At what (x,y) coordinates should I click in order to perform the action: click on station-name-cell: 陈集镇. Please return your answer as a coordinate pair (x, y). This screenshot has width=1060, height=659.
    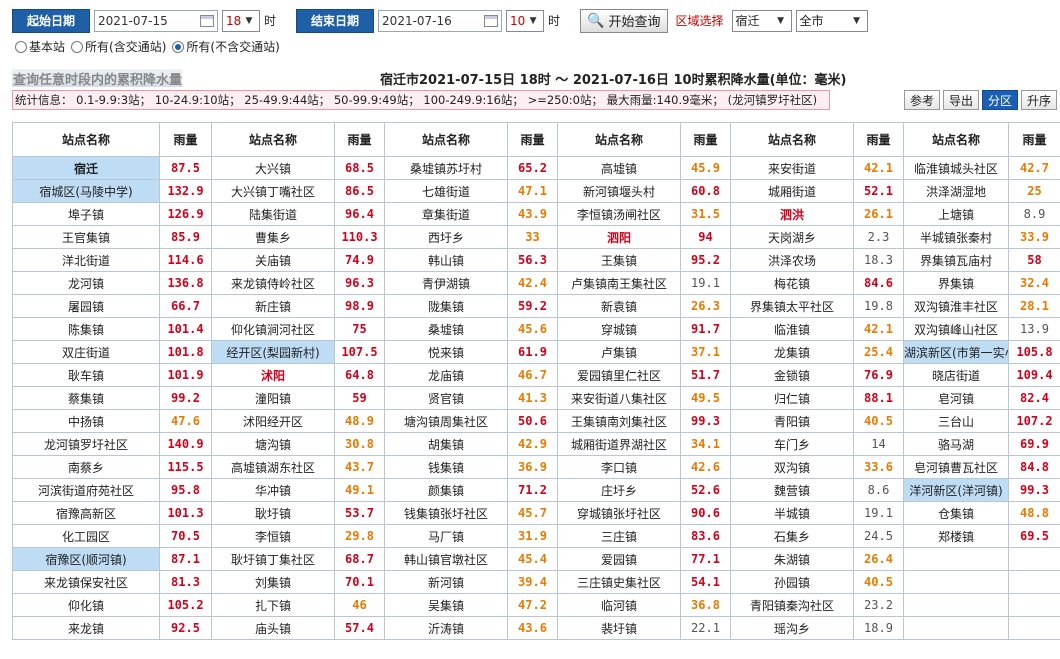
    Looking at the image, I should click on (86, 329).